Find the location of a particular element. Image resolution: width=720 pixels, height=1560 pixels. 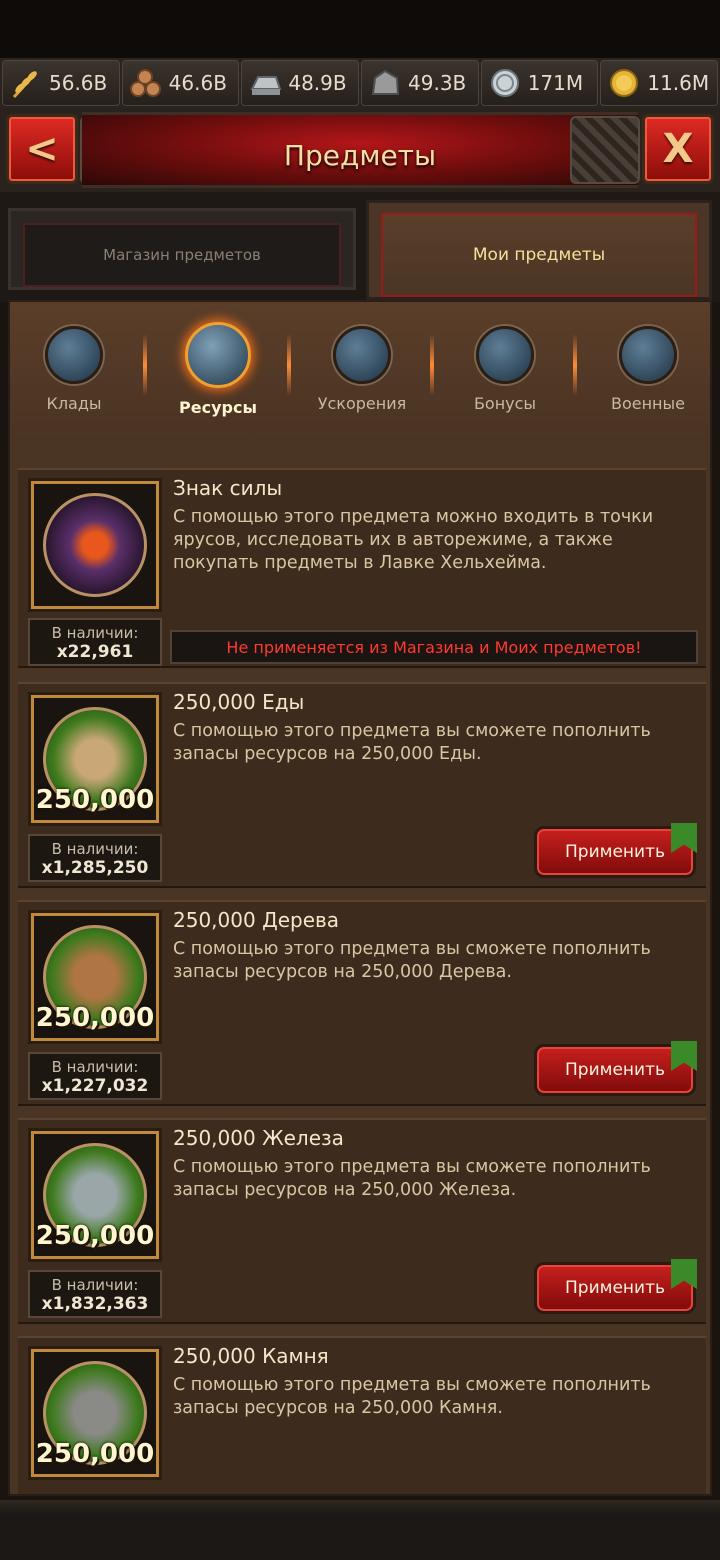

stock-box: В наличии: x1,832,363 is located at coordinates (95, 1294).